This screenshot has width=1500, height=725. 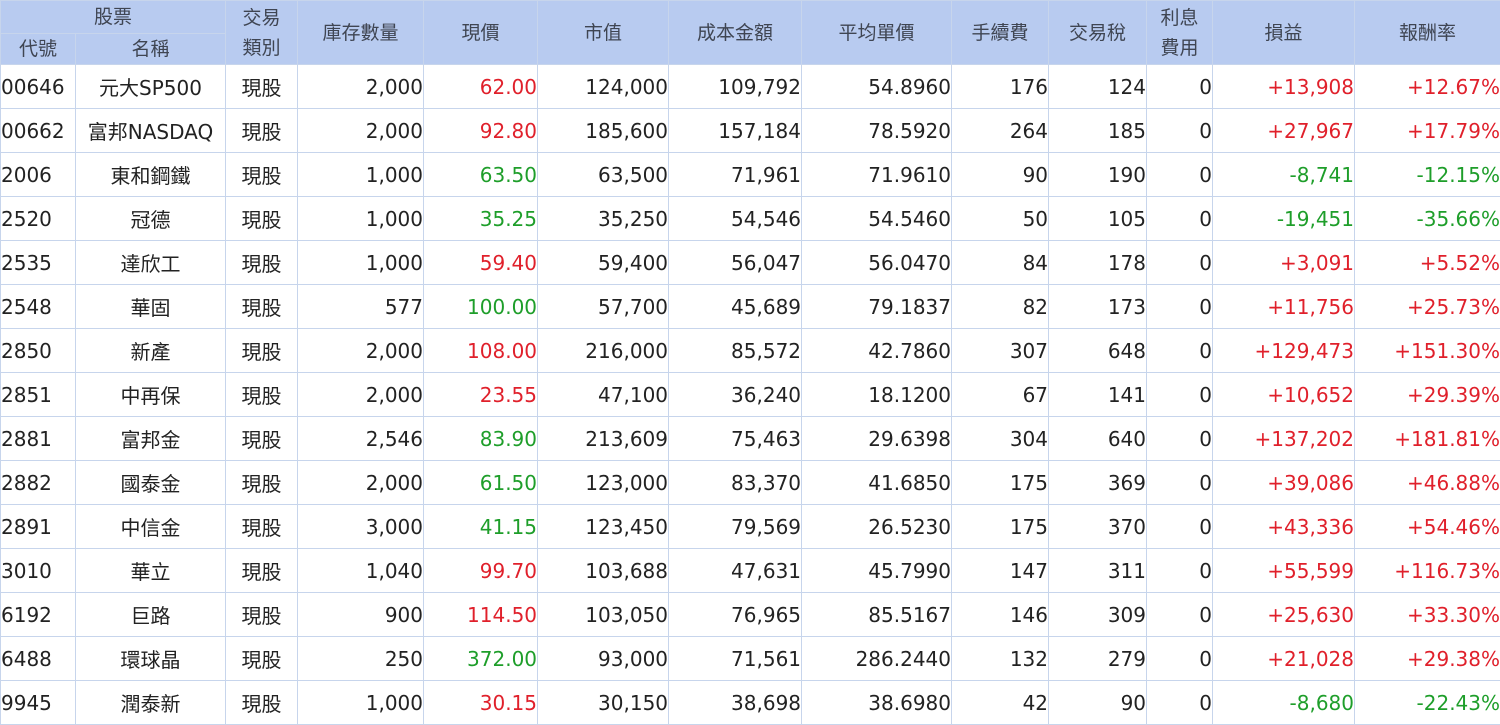 What do you see at coordinates (1098, 219) in the screenshot?
I see `cell-tax: 105` at bounding box center [1098, 219].